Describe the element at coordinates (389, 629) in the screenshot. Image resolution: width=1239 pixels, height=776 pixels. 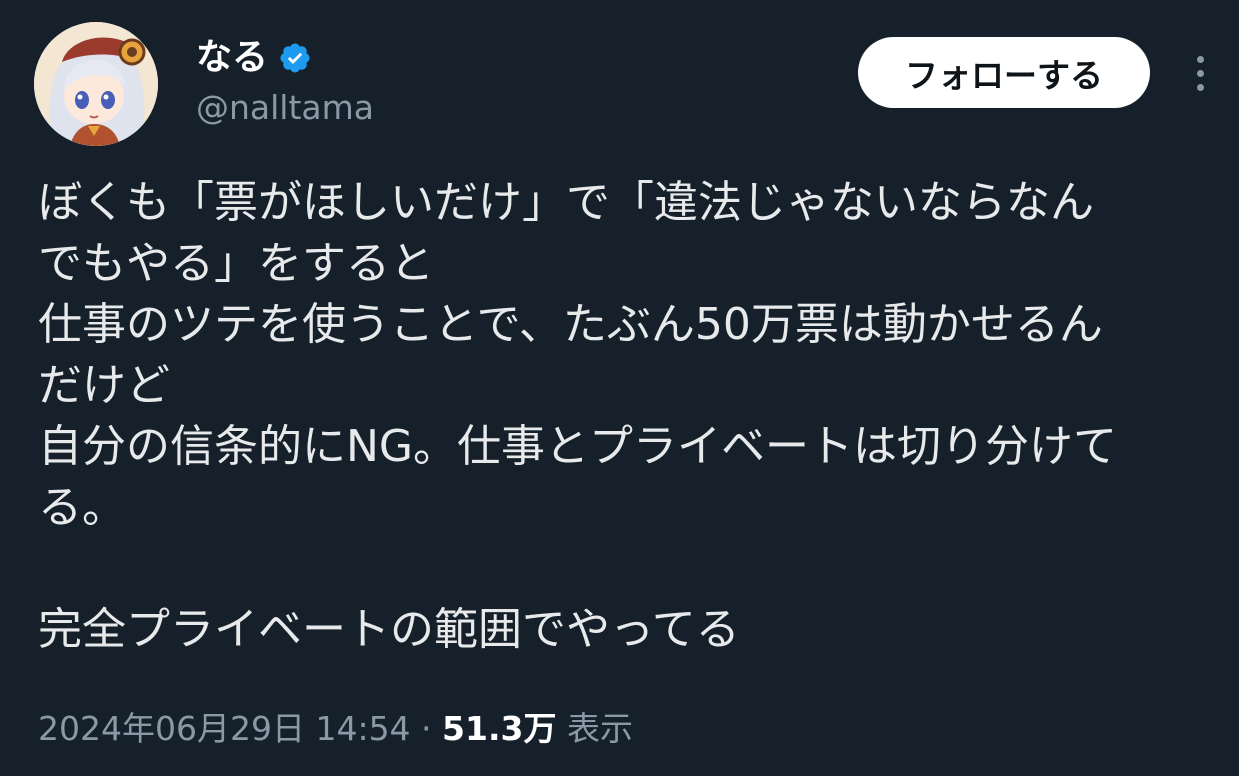
I see `tweet-body-line: 完全プライベートの範囲でやってる` at that location.